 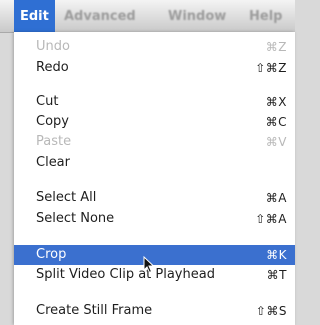 What do you see at coordinates (154, 68) in the screenshot?
I see `menu-item-redo: Redo ⇧⌘Z` at bounding box center [154, 68].